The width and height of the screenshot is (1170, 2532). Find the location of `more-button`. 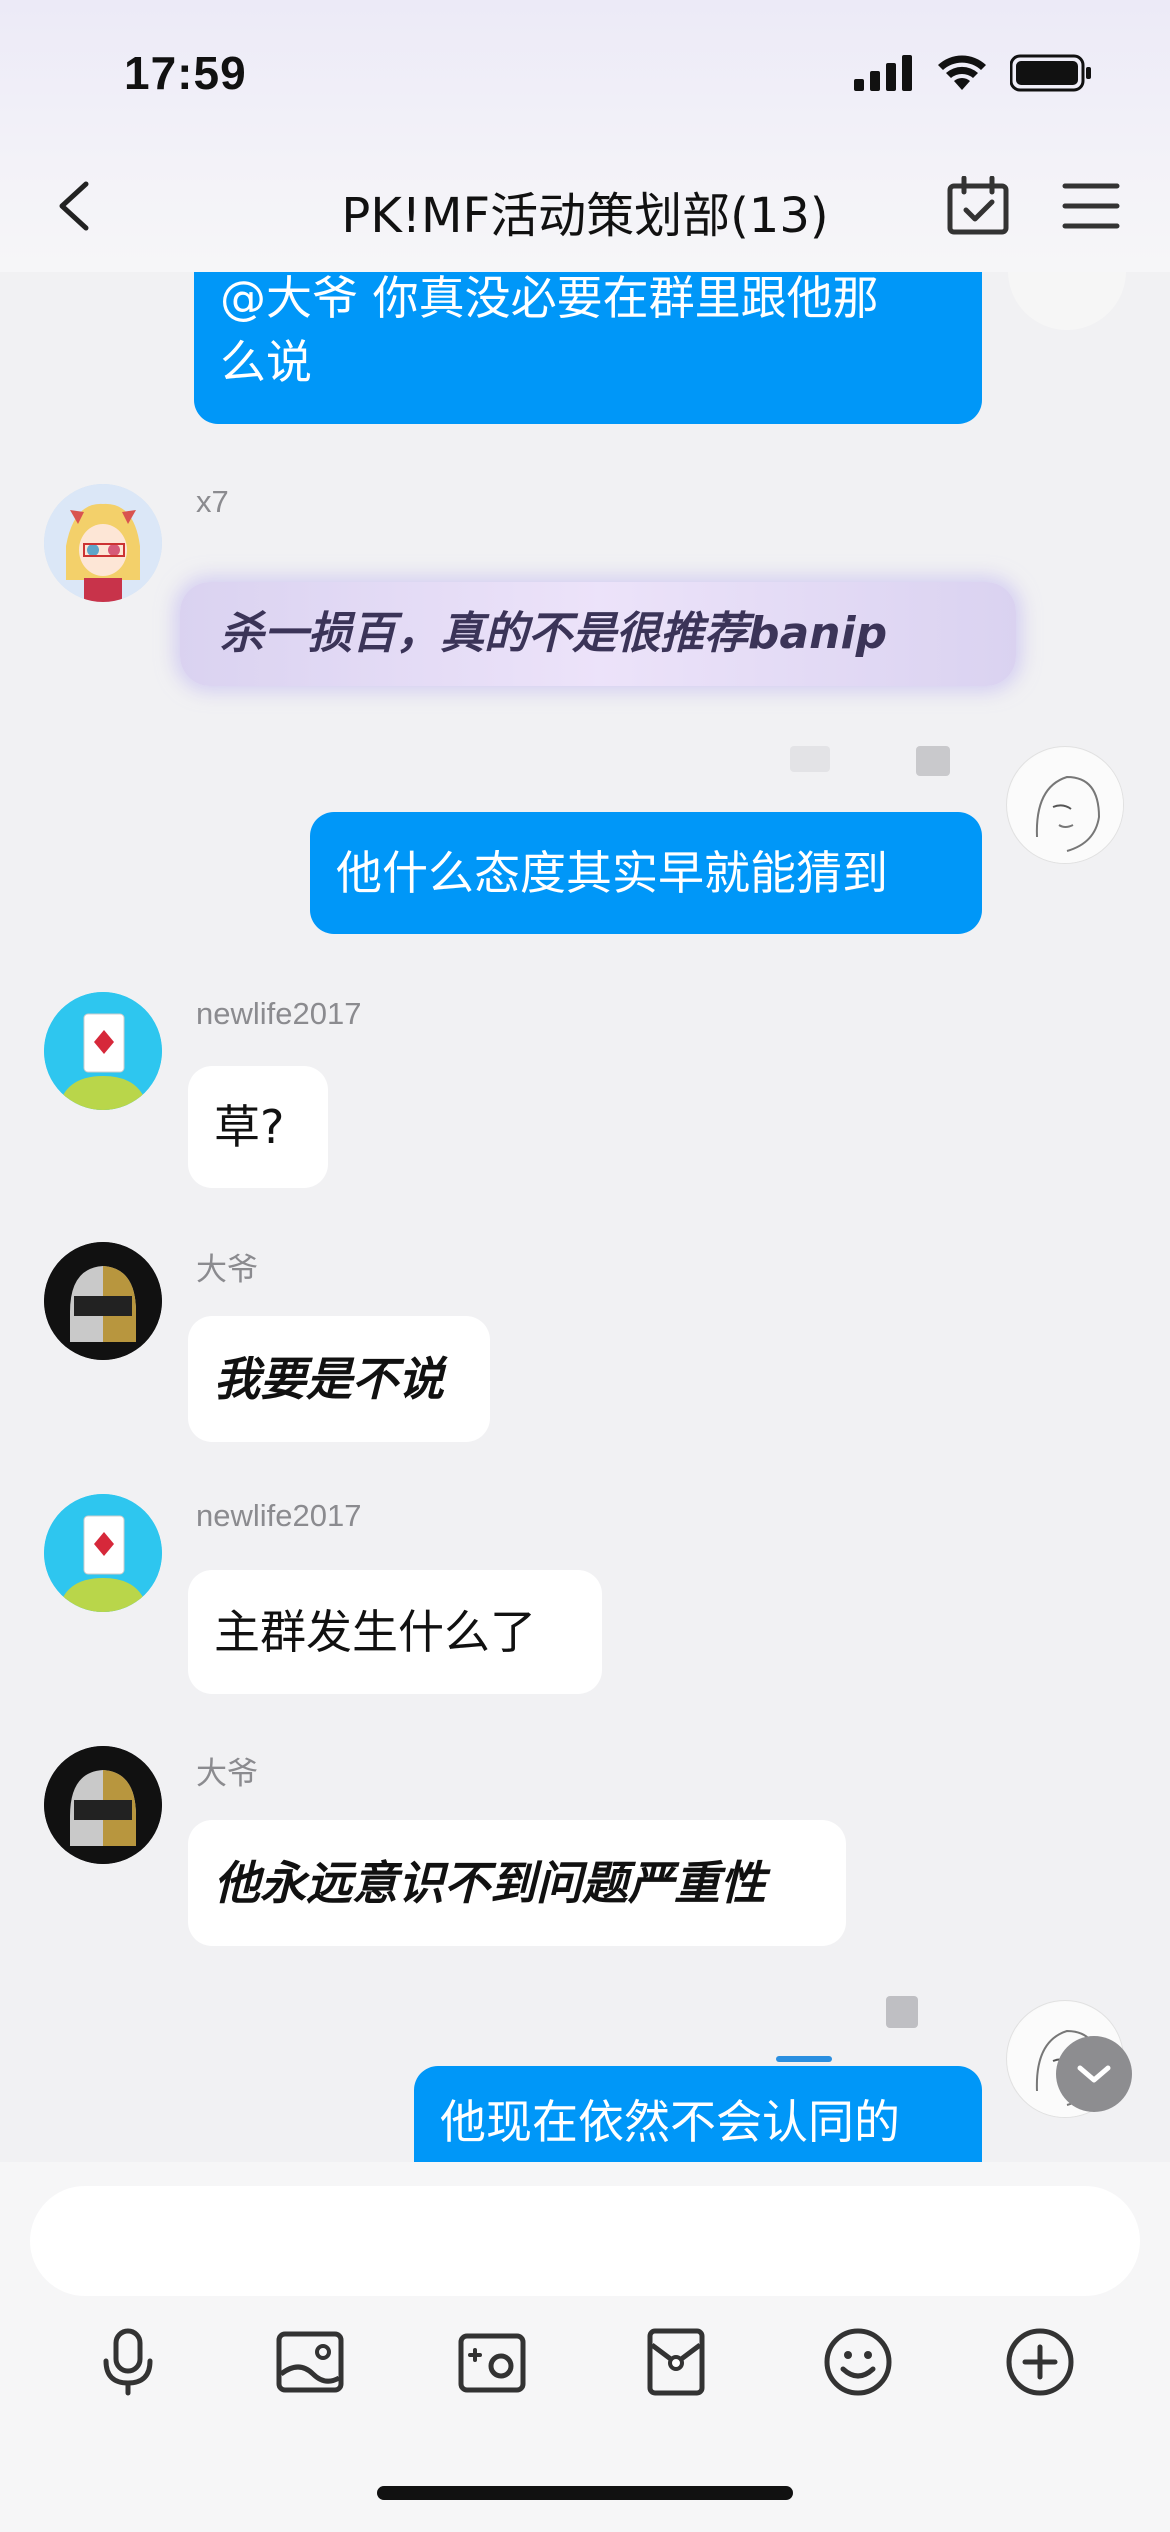

more-button is located at coordinates (1040, 2362).